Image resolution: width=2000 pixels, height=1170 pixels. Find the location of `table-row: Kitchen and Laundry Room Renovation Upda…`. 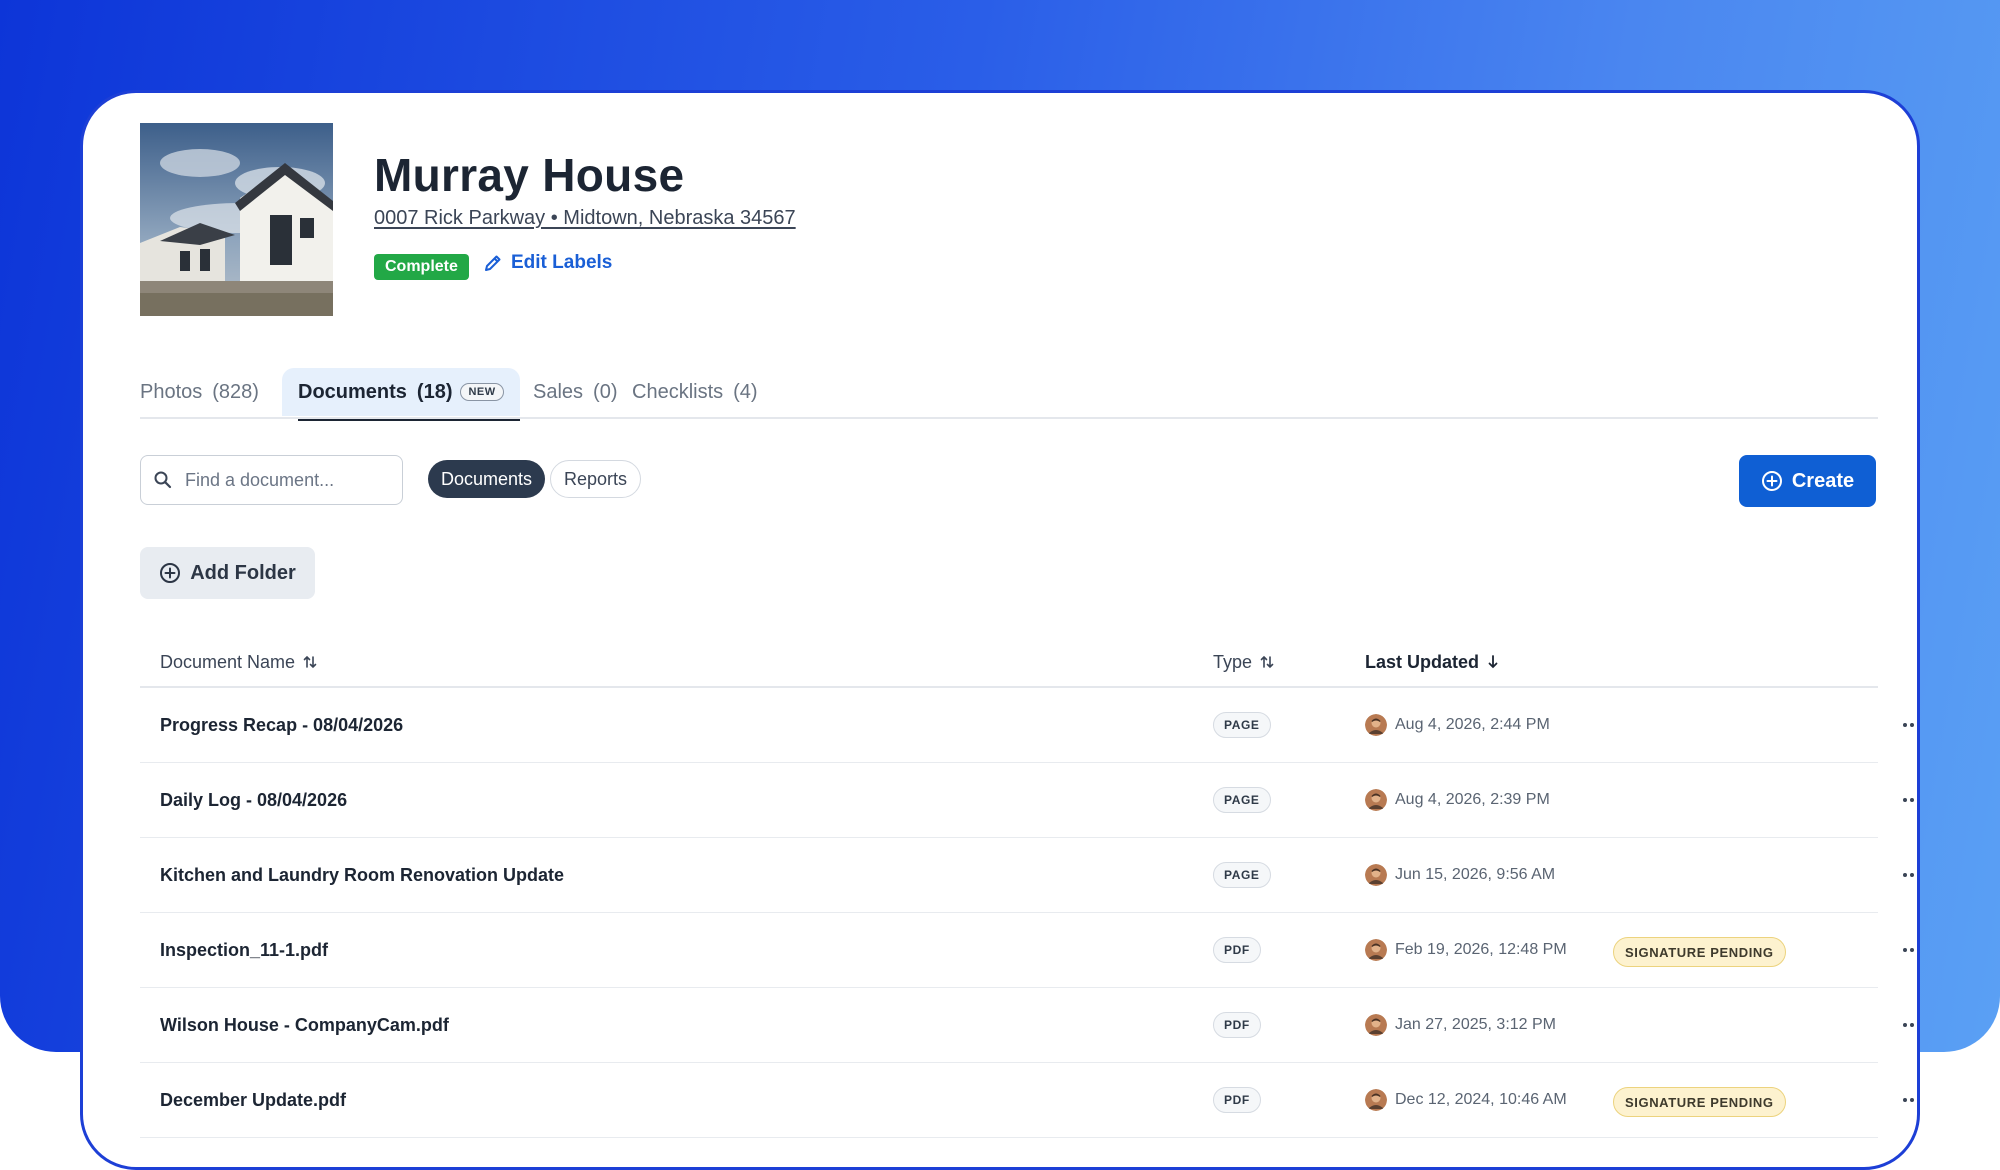

table-row: Kitchen and Laundry Room Renovation Upda… is located at coordinates (1027, 875).